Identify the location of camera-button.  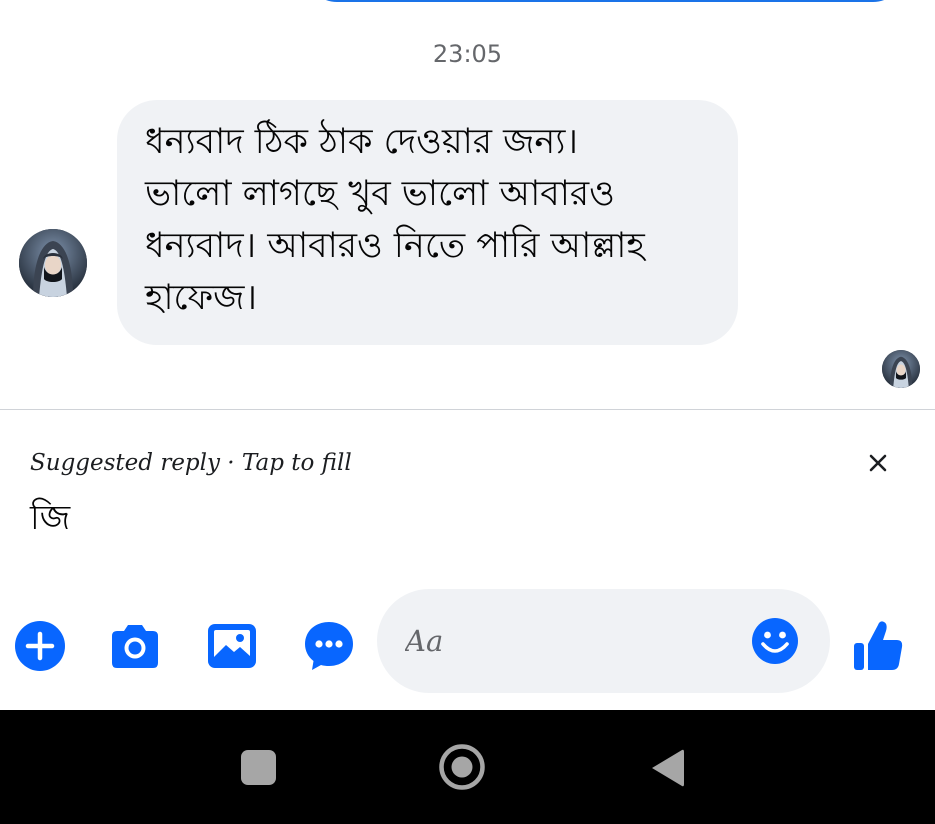
(135, 646).